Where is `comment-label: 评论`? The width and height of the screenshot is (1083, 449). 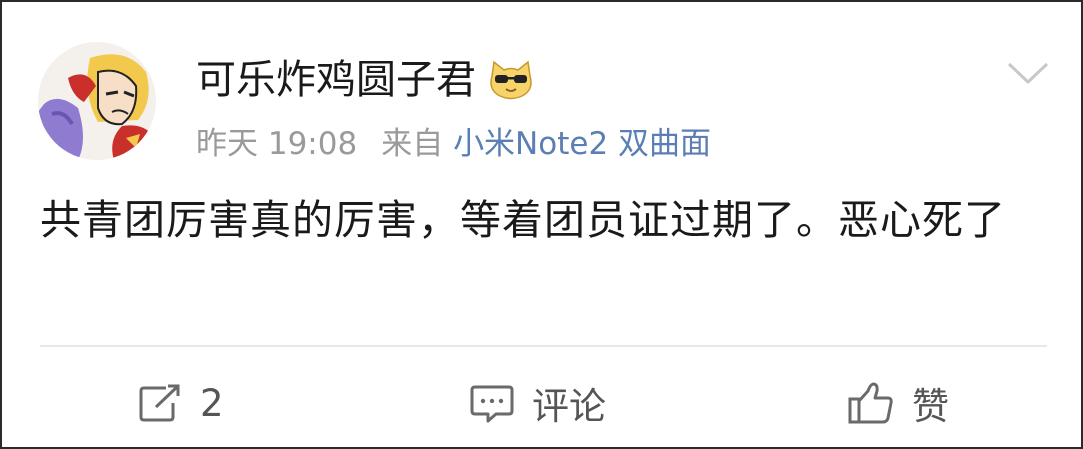
comment-label: 评论 is located at coordinates (569, 406).